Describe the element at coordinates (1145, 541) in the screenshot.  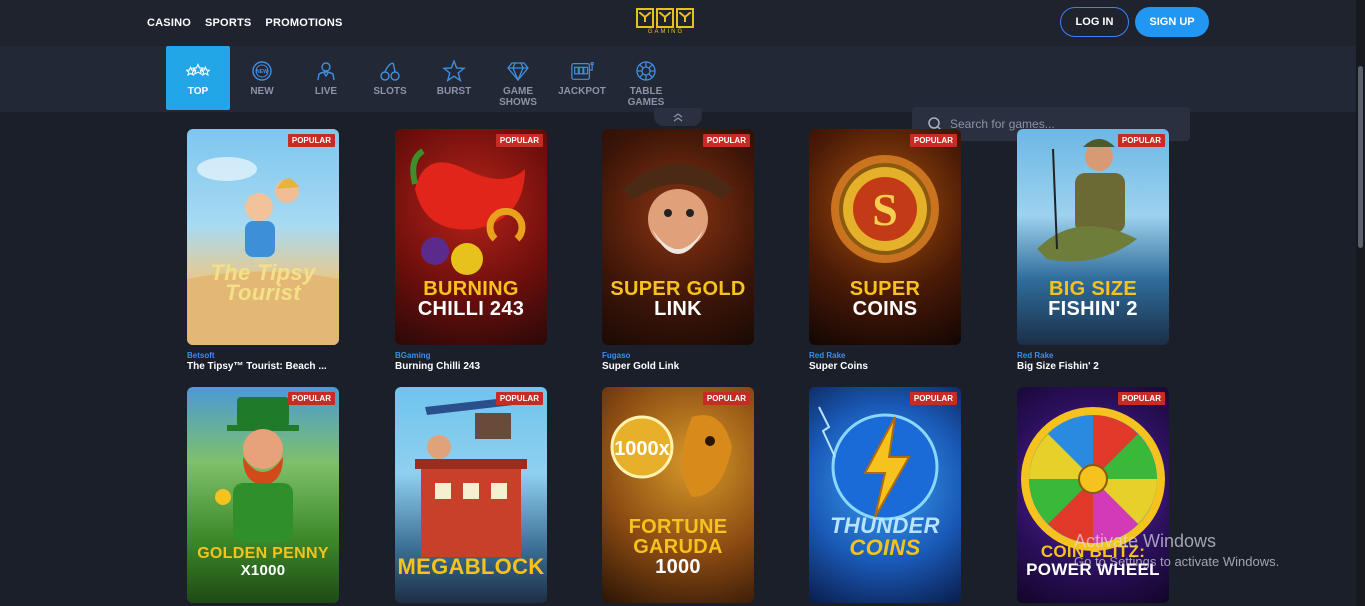
I see `watermark-title: Activate Windows` at that location.